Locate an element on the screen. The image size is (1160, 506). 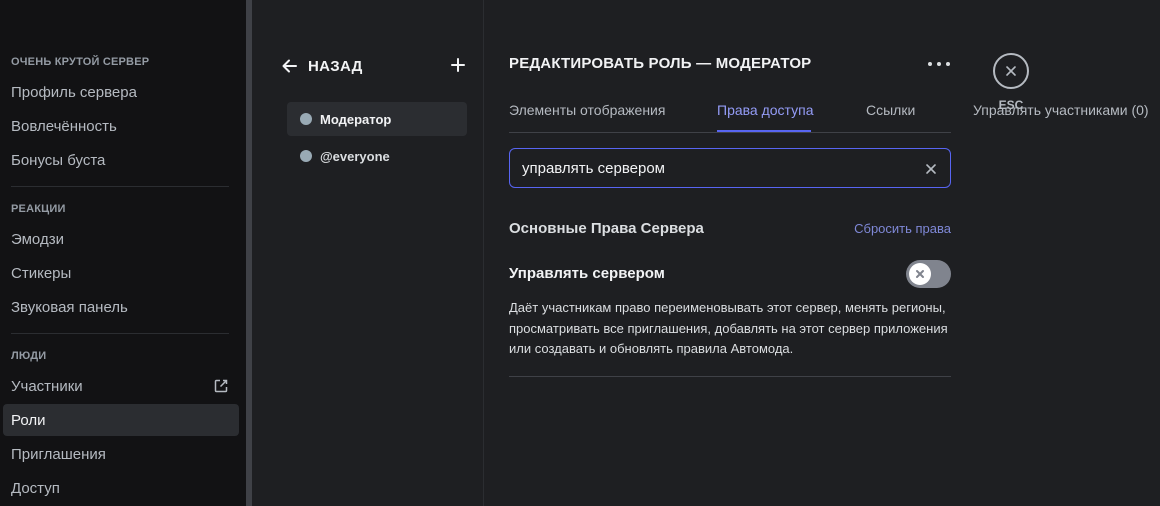
reset-permissions-link: Сбросить права is located at coordinates (902, 228).